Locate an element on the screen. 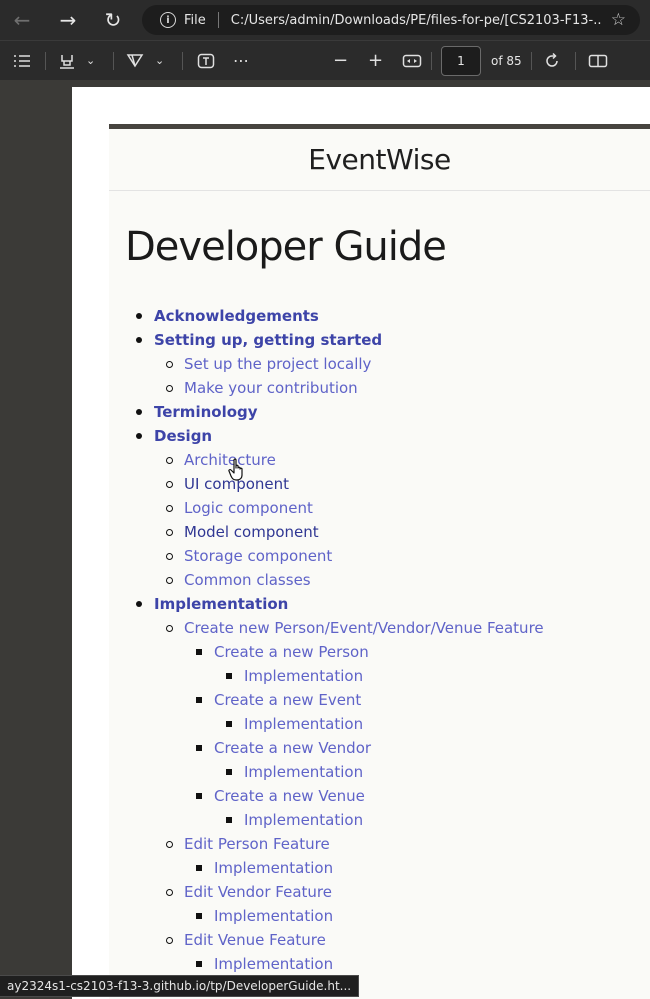 The image size is (650, 999). toc-link: Storage component is located at coordinates (258, 556).